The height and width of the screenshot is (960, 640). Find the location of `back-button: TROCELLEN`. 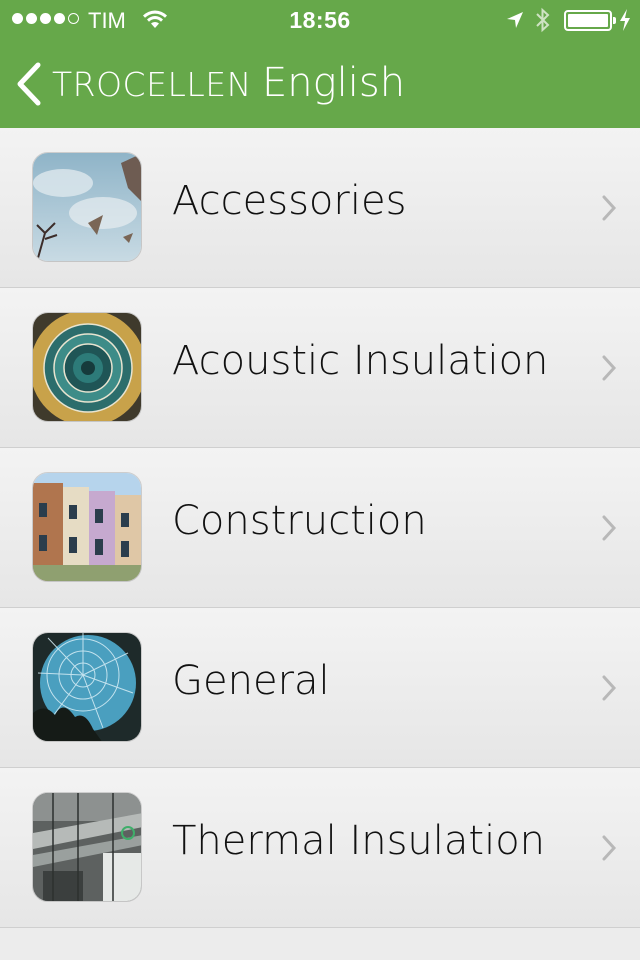

back-button: TROCELLEN is located at coordinates (133, 84).